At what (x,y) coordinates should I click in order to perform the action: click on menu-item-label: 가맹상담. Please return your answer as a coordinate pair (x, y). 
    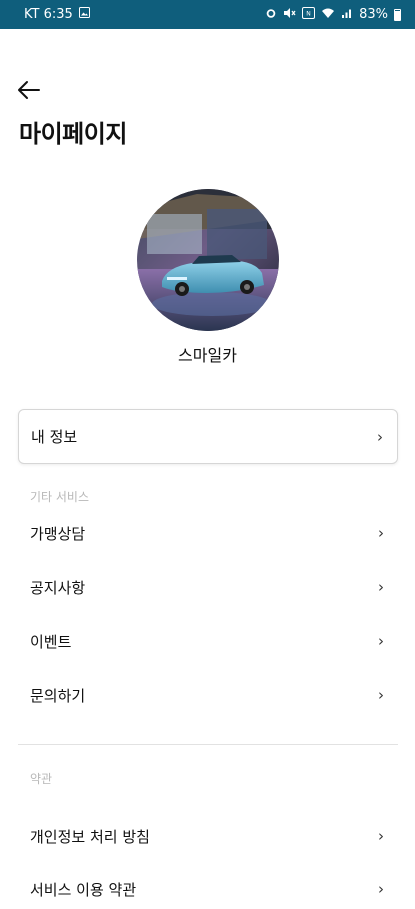
    Looking at the image, I should click on (58, 533).